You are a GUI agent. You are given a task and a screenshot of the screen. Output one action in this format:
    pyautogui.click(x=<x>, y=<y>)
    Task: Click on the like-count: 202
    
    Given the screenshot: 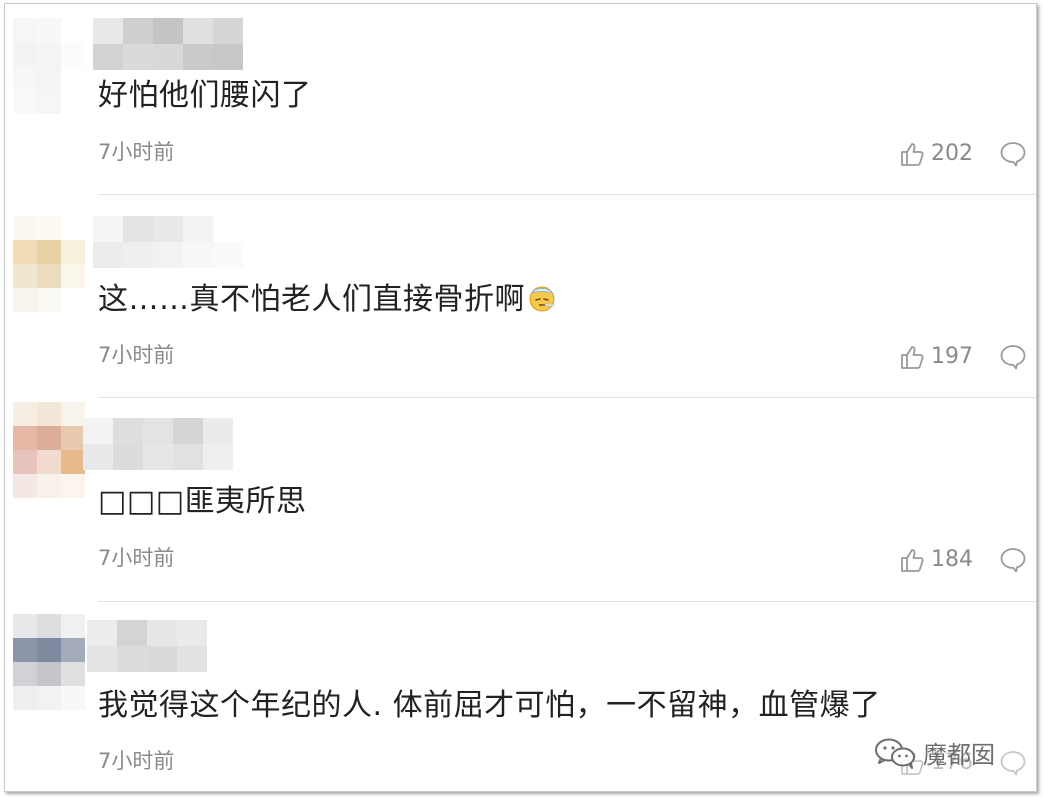 What is the action you would take?
    pyautogui.click(x=952, y=153)
    